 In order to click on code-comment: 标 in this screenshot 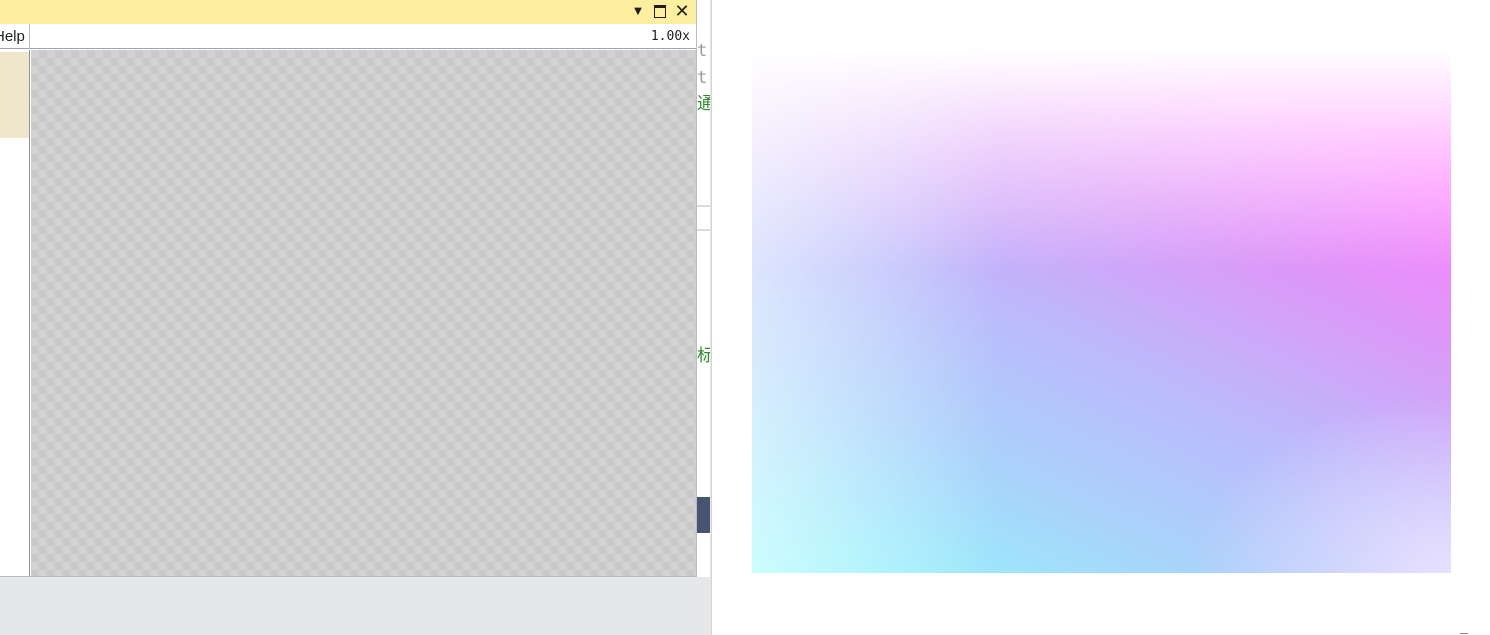, I will do `click(703, 356)`.